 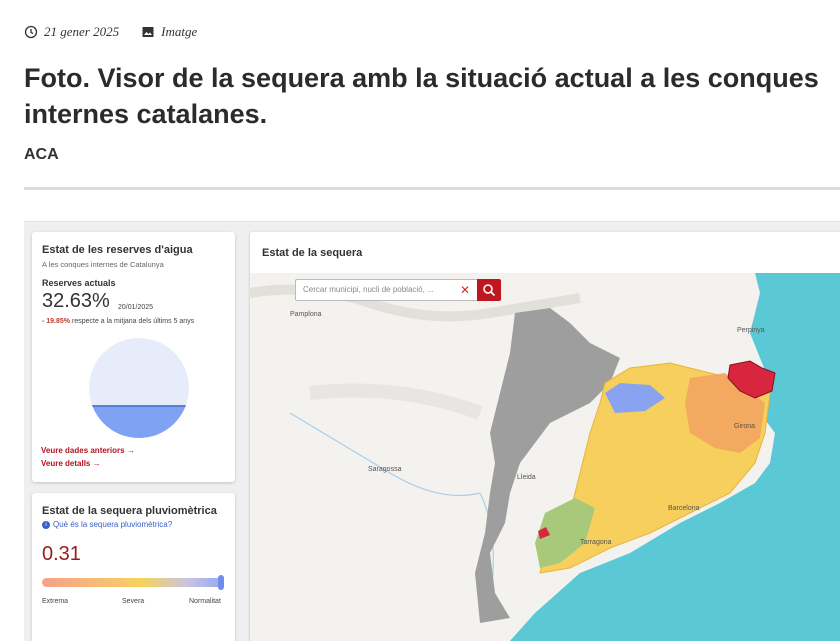 I want to click on place-barcelona: Barcelona, so click(x=684, y=508).